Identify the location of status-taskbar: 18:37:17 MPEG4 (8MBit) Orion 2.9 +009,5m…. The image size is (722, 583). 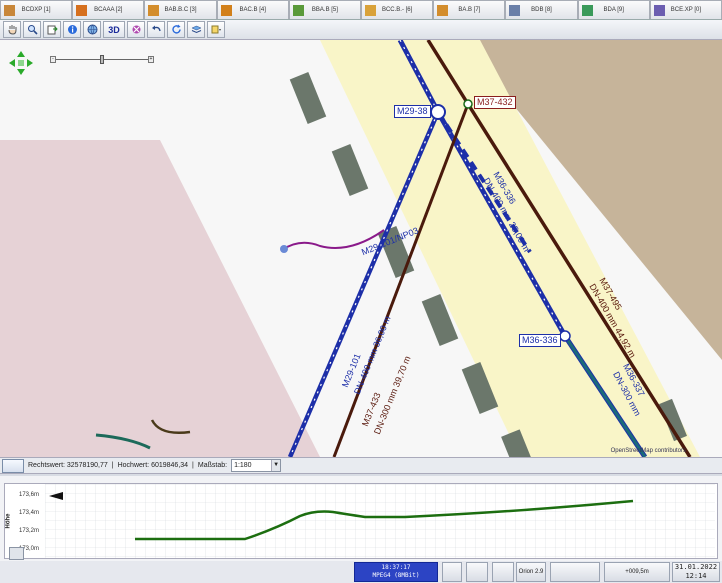
(361, 572).